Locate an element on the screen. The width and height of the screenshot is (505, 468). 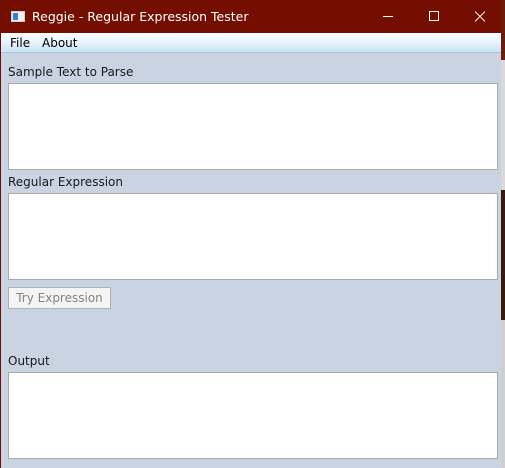
menu-bar: File About is located at coordinates (251, 43).